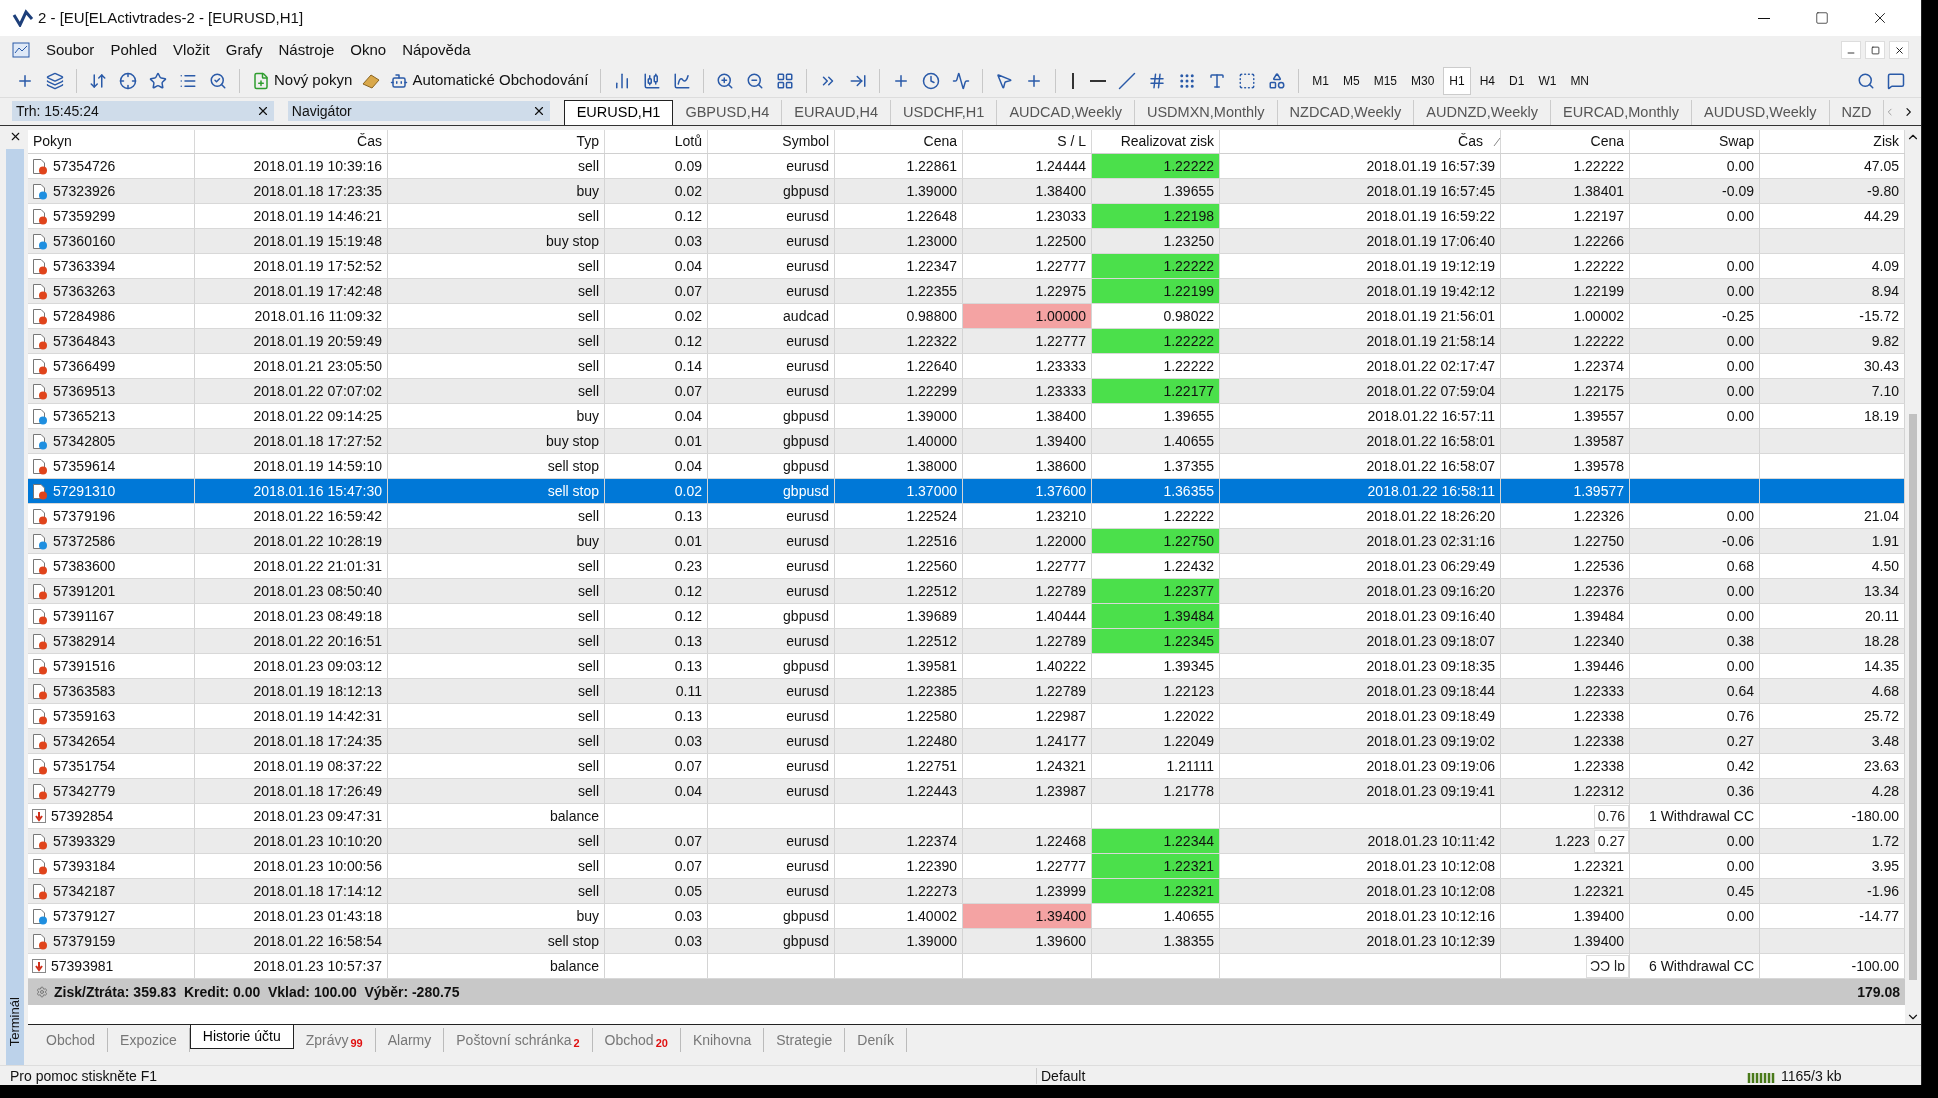  What do you see at coordinates (84, 491) in the screenshot?
I see `order-number: 57291310` at bounding box center [84, 491].